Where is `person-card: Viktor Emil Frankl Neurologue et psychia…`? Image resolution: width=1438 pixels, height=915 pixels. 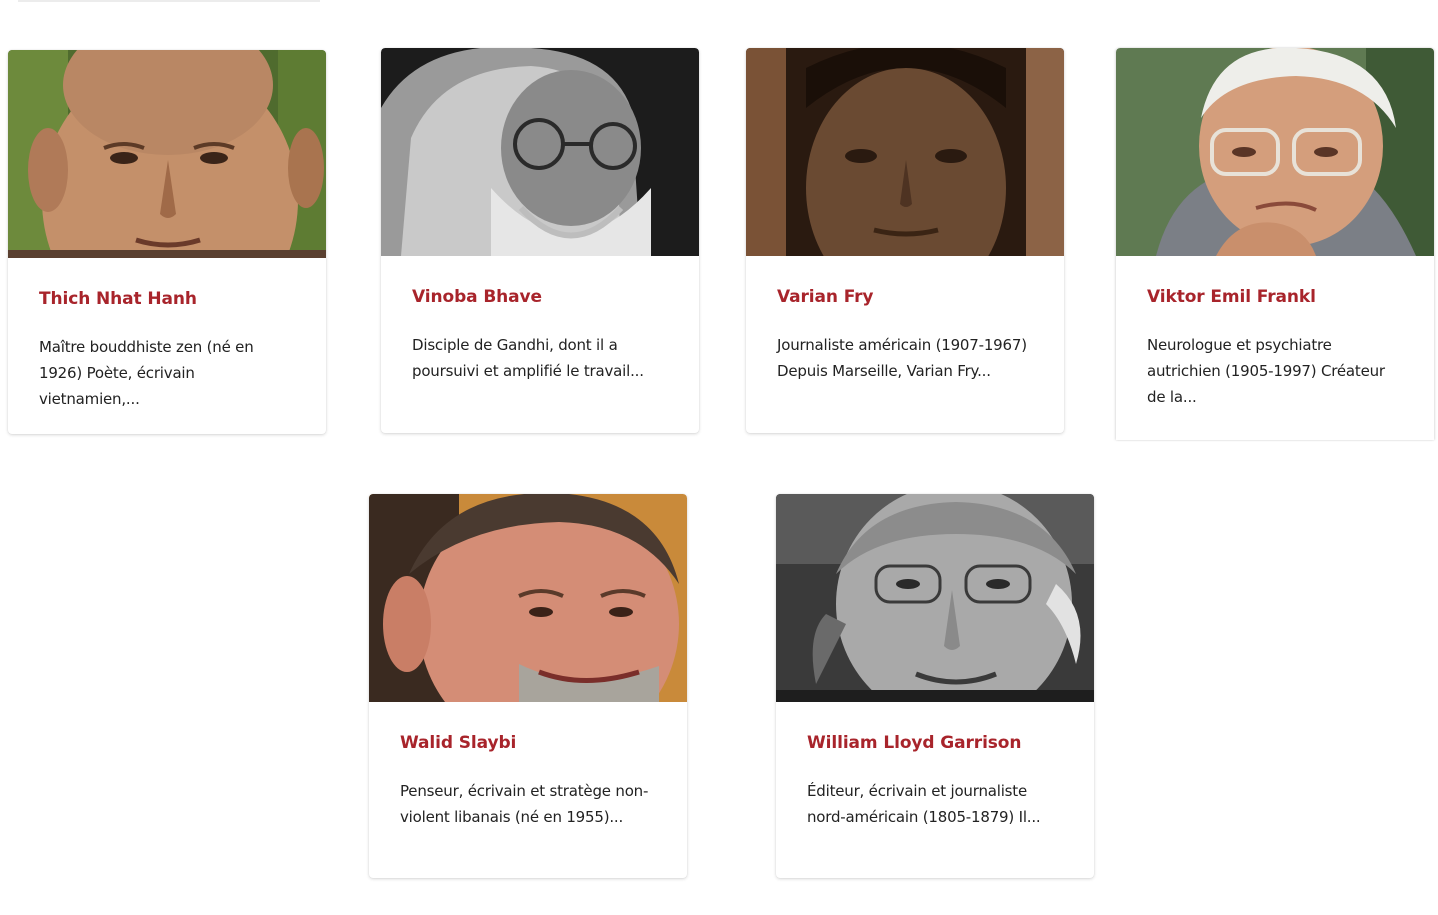 person-card: Viktor Emil Frankl Neurologue et psychia… is located at coordinates (1275, 244).